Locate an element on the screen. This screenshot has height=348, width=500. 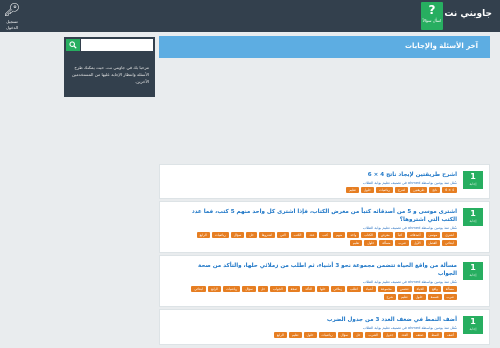
tag: اشترى is located at coordinates (449, 235).